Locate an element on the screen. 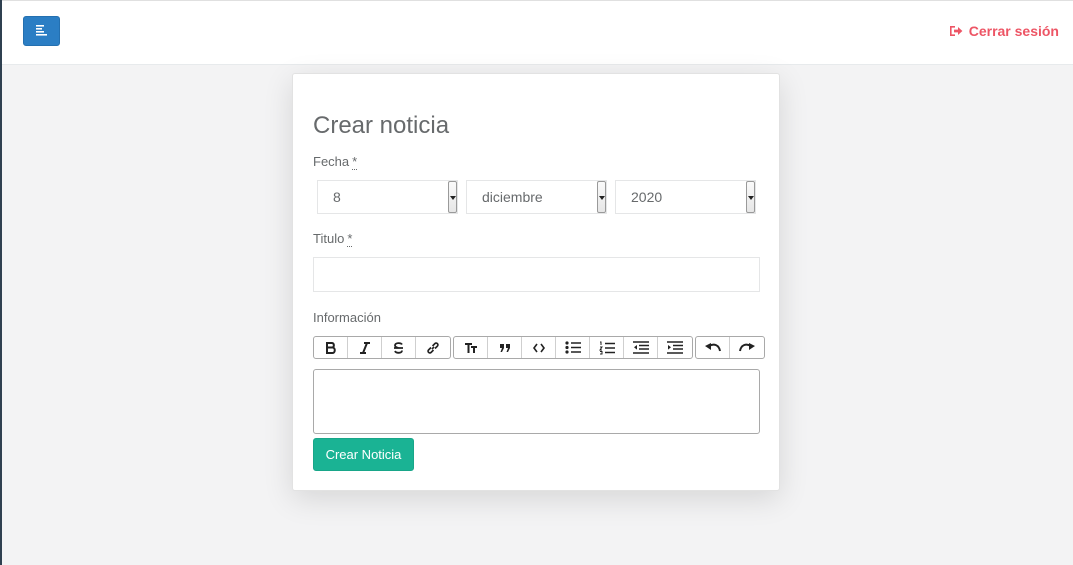  year-select: 2020 is located at coordinates (685, 197).